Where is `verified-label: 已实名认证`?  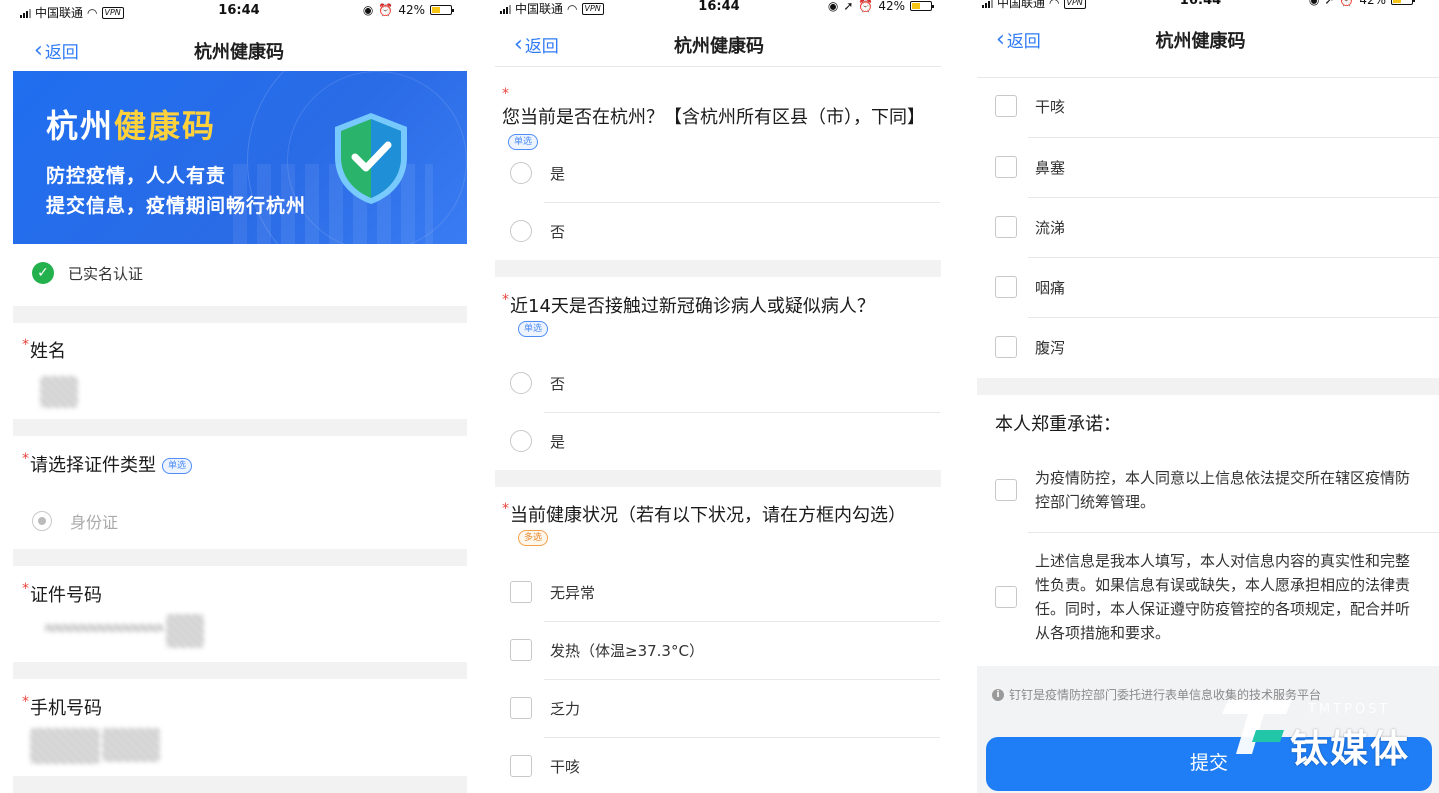 verified-label: 已实名认证 is located at coordinates (106, 273).